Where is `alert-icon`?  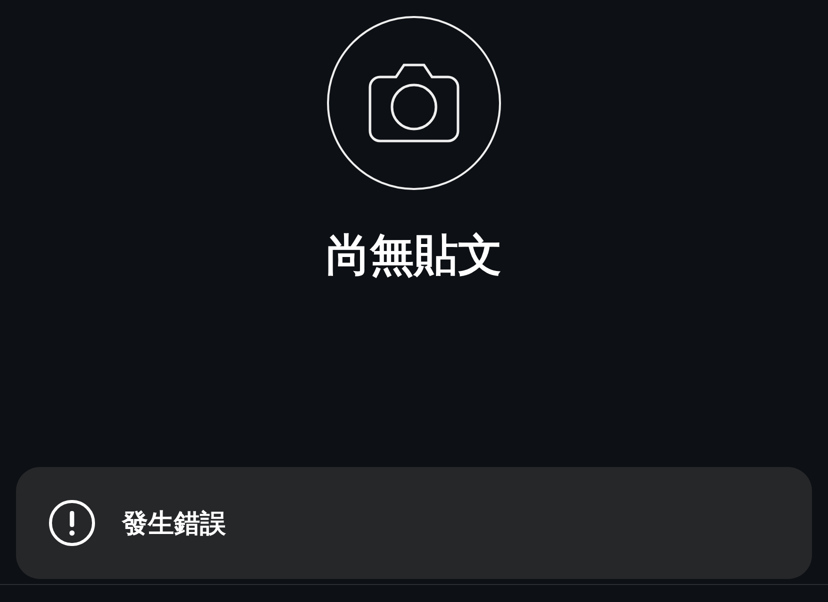
alert-icon is located at coordinates (72, 523).